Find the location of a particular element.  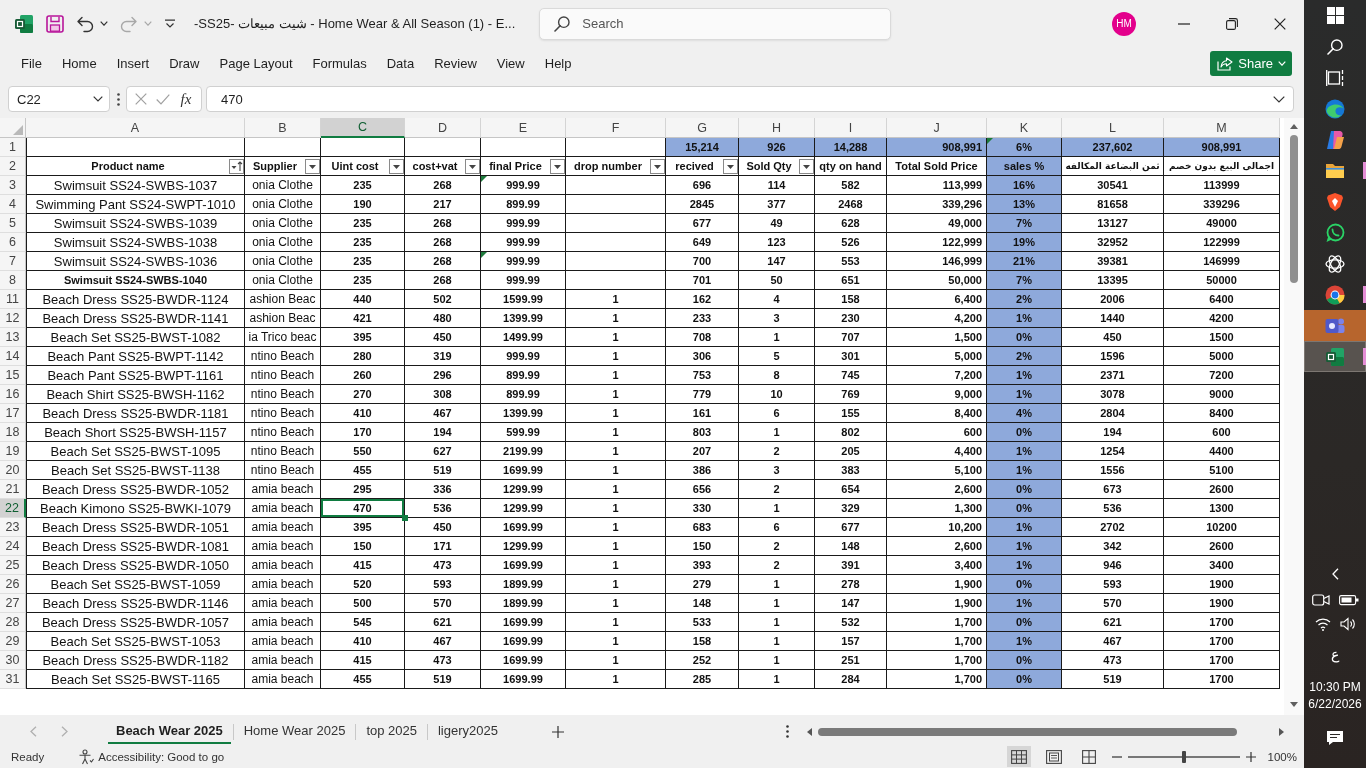

language-indicator: ع is located at coordinates (1335, 654).